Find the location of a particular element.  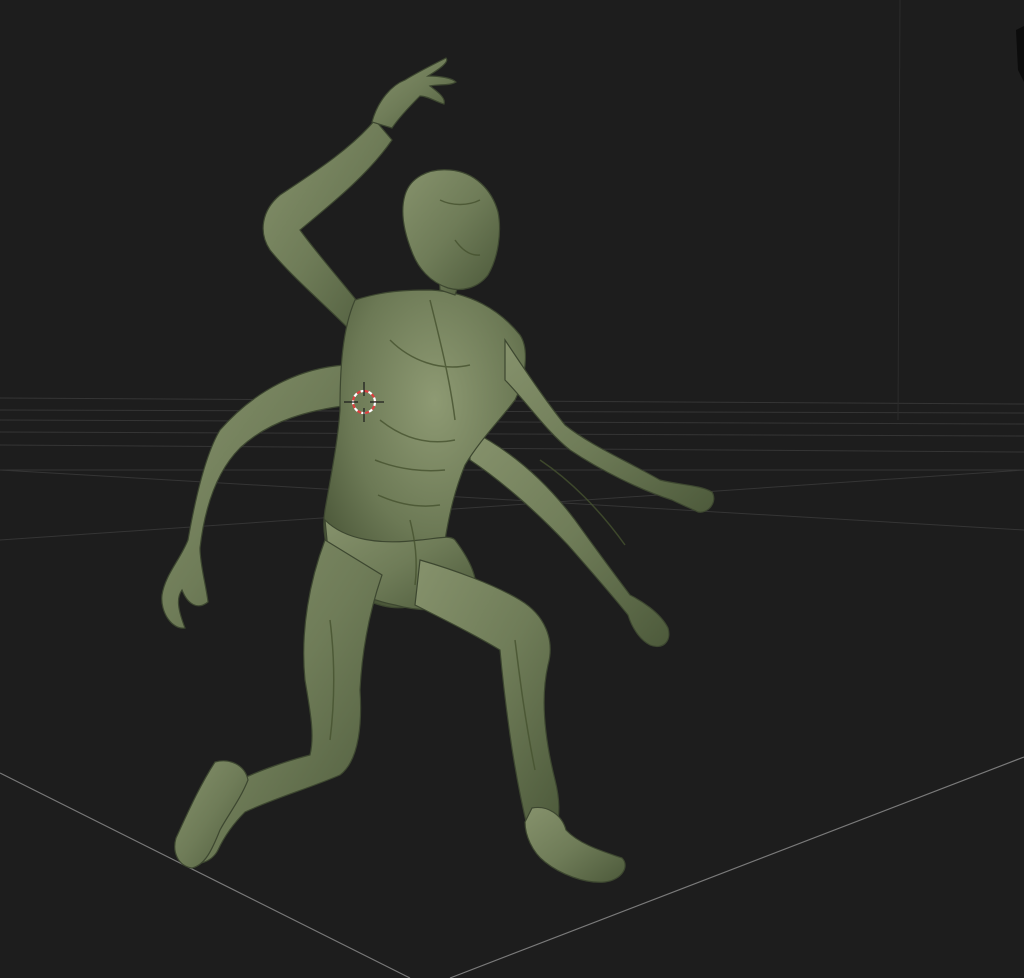

model-head is located at coordinates (451, 230).